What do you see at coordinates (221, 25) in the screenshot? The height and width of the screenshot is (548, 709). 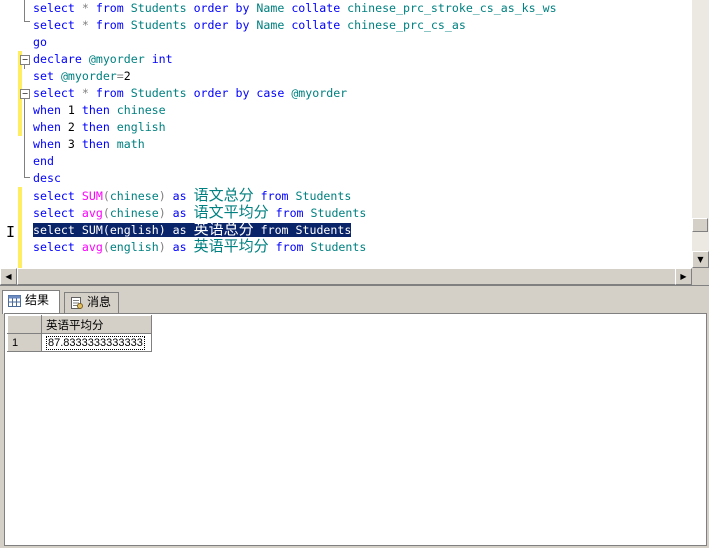 I see `code-token: order by` at bounding box center [221, 25].